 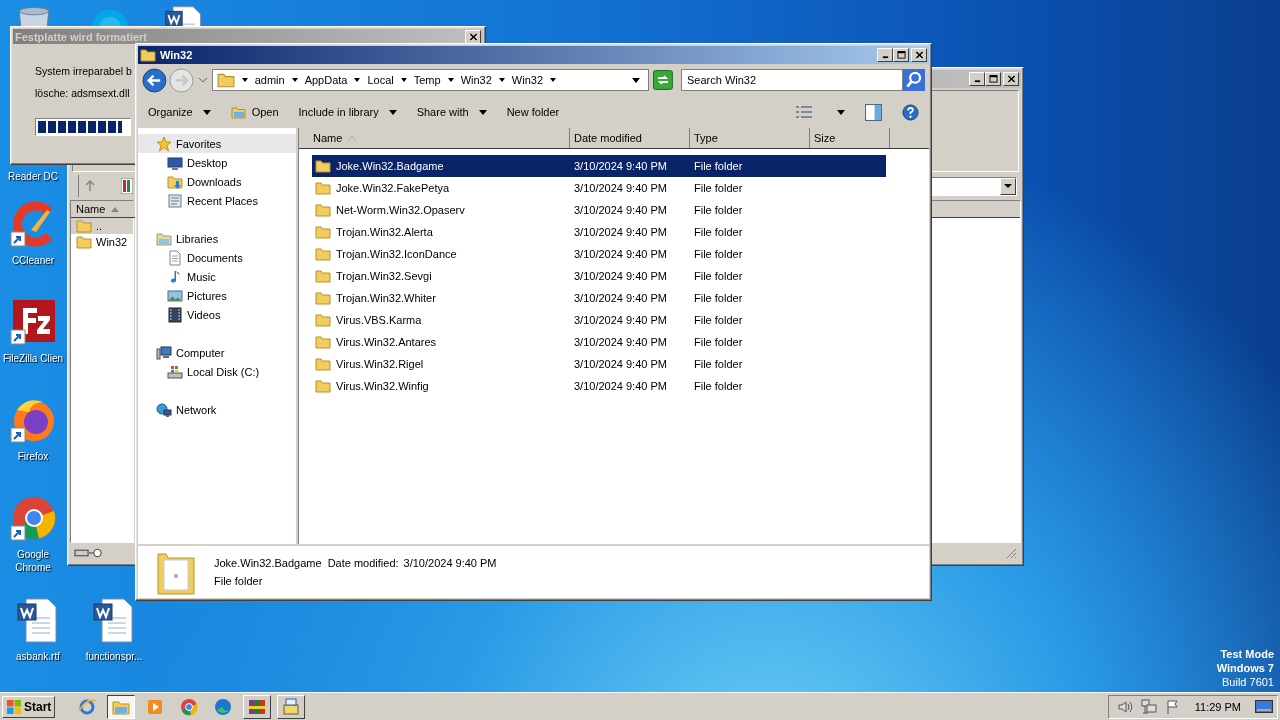 I want to click on show-desktop-icon, so click(x=1264, y=706).